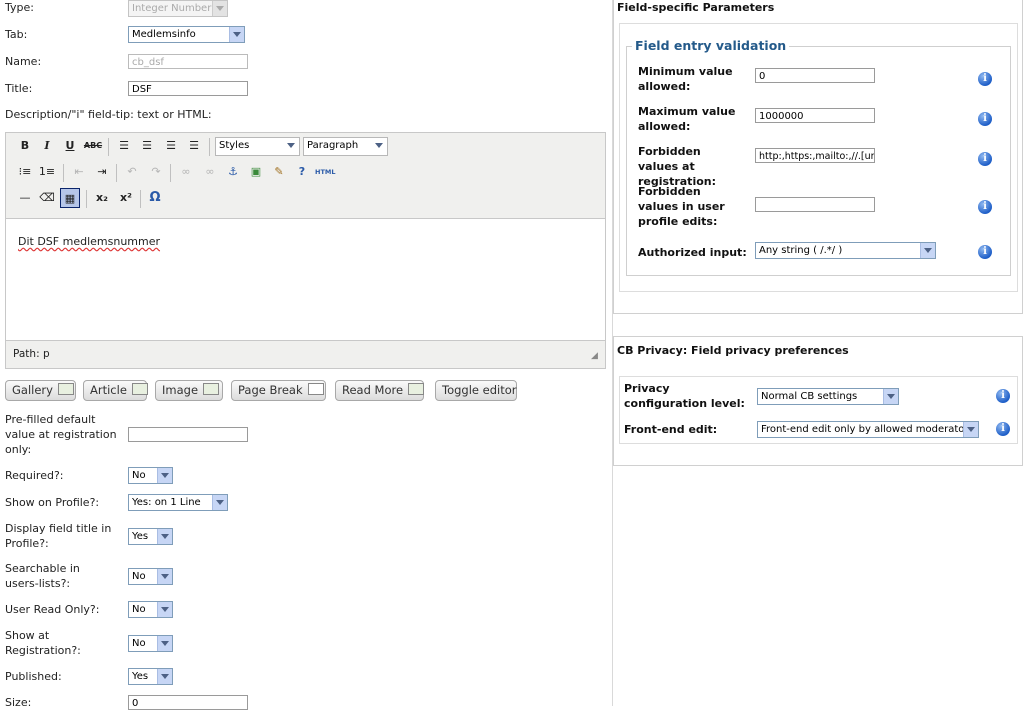 The height and width of the screenshot is (710, 1023). Describe the element at coordinates (102, 198) in the screenshot. I see `subscript-icon: x₂` at that location.